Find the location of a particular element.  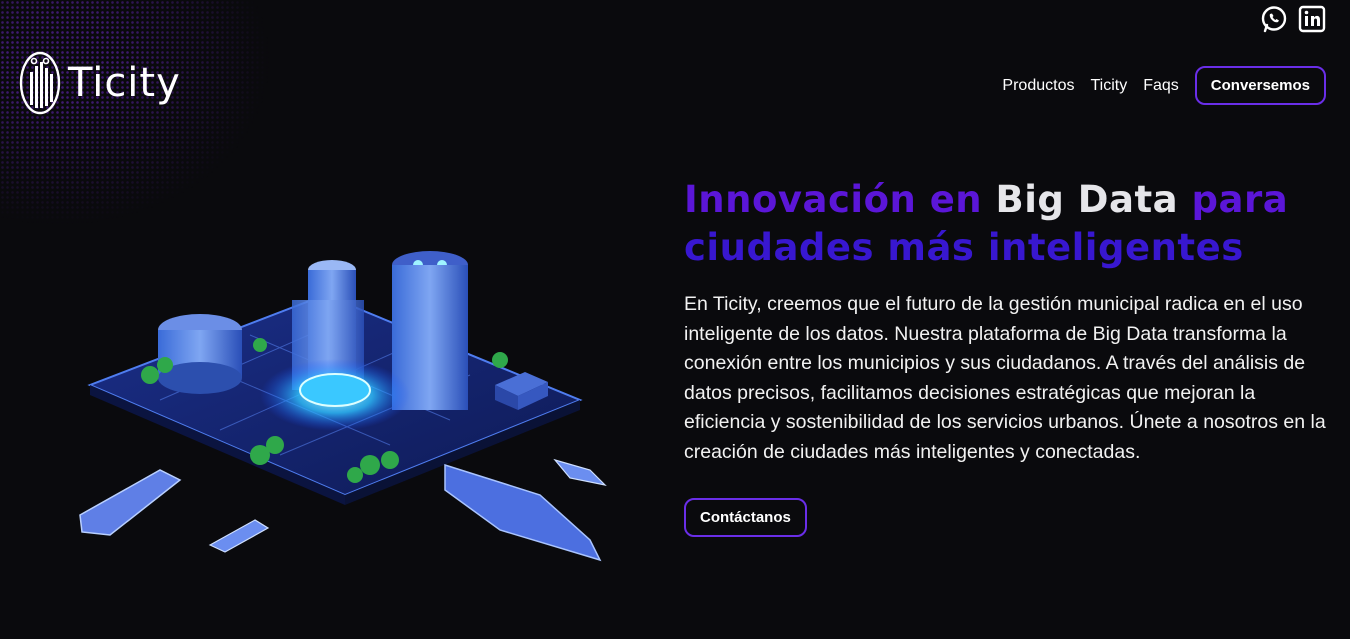

main-navigation: Productos Ticity Faqs Conversemos is located at coordinates (1164, 85).